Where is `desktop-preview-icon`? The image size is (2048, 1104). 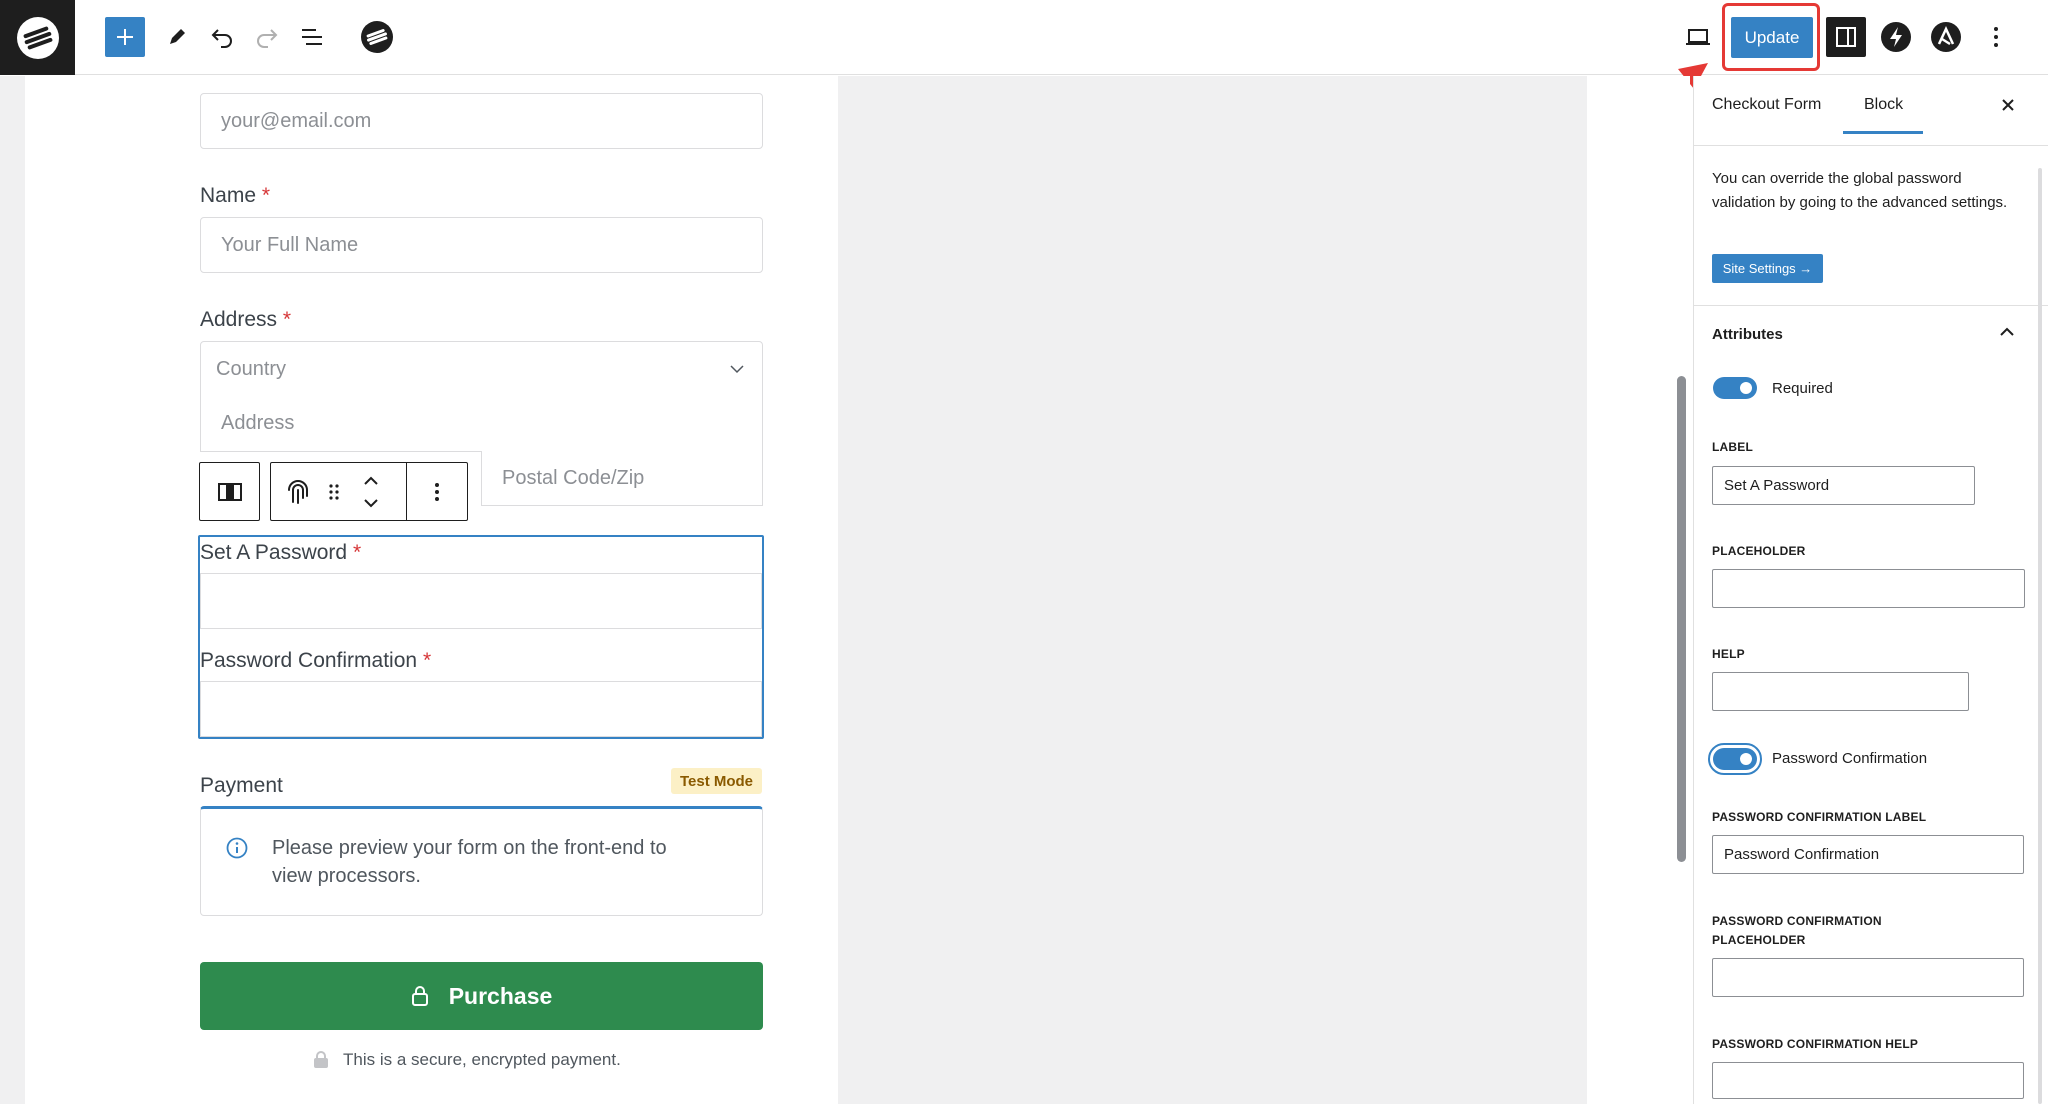 desktop-preview-icon is located at coordinates (1698, 37).